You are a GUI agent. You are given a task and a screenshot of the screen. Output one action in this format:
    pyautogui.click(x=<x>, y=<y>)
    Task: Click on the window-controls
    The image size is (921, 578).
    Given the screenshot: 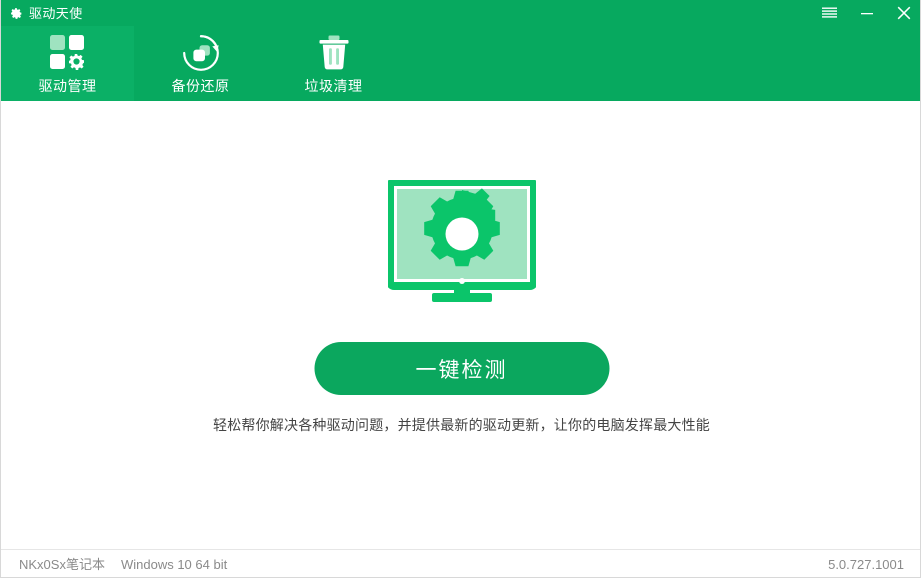 What is the action you would take?
    pyautogui.click(x=865, y=13)
    